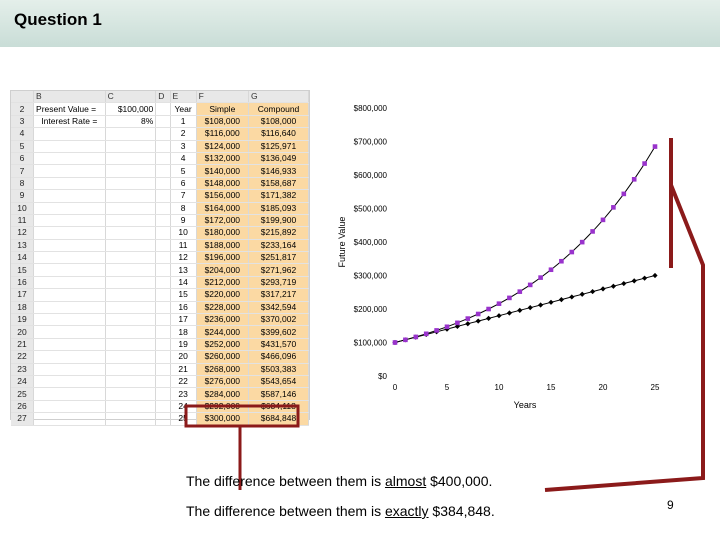  What do you see at coordinates (405, 481) in the screenshot?
I see `caption-underline: almost` at bounding box center [405, 481].